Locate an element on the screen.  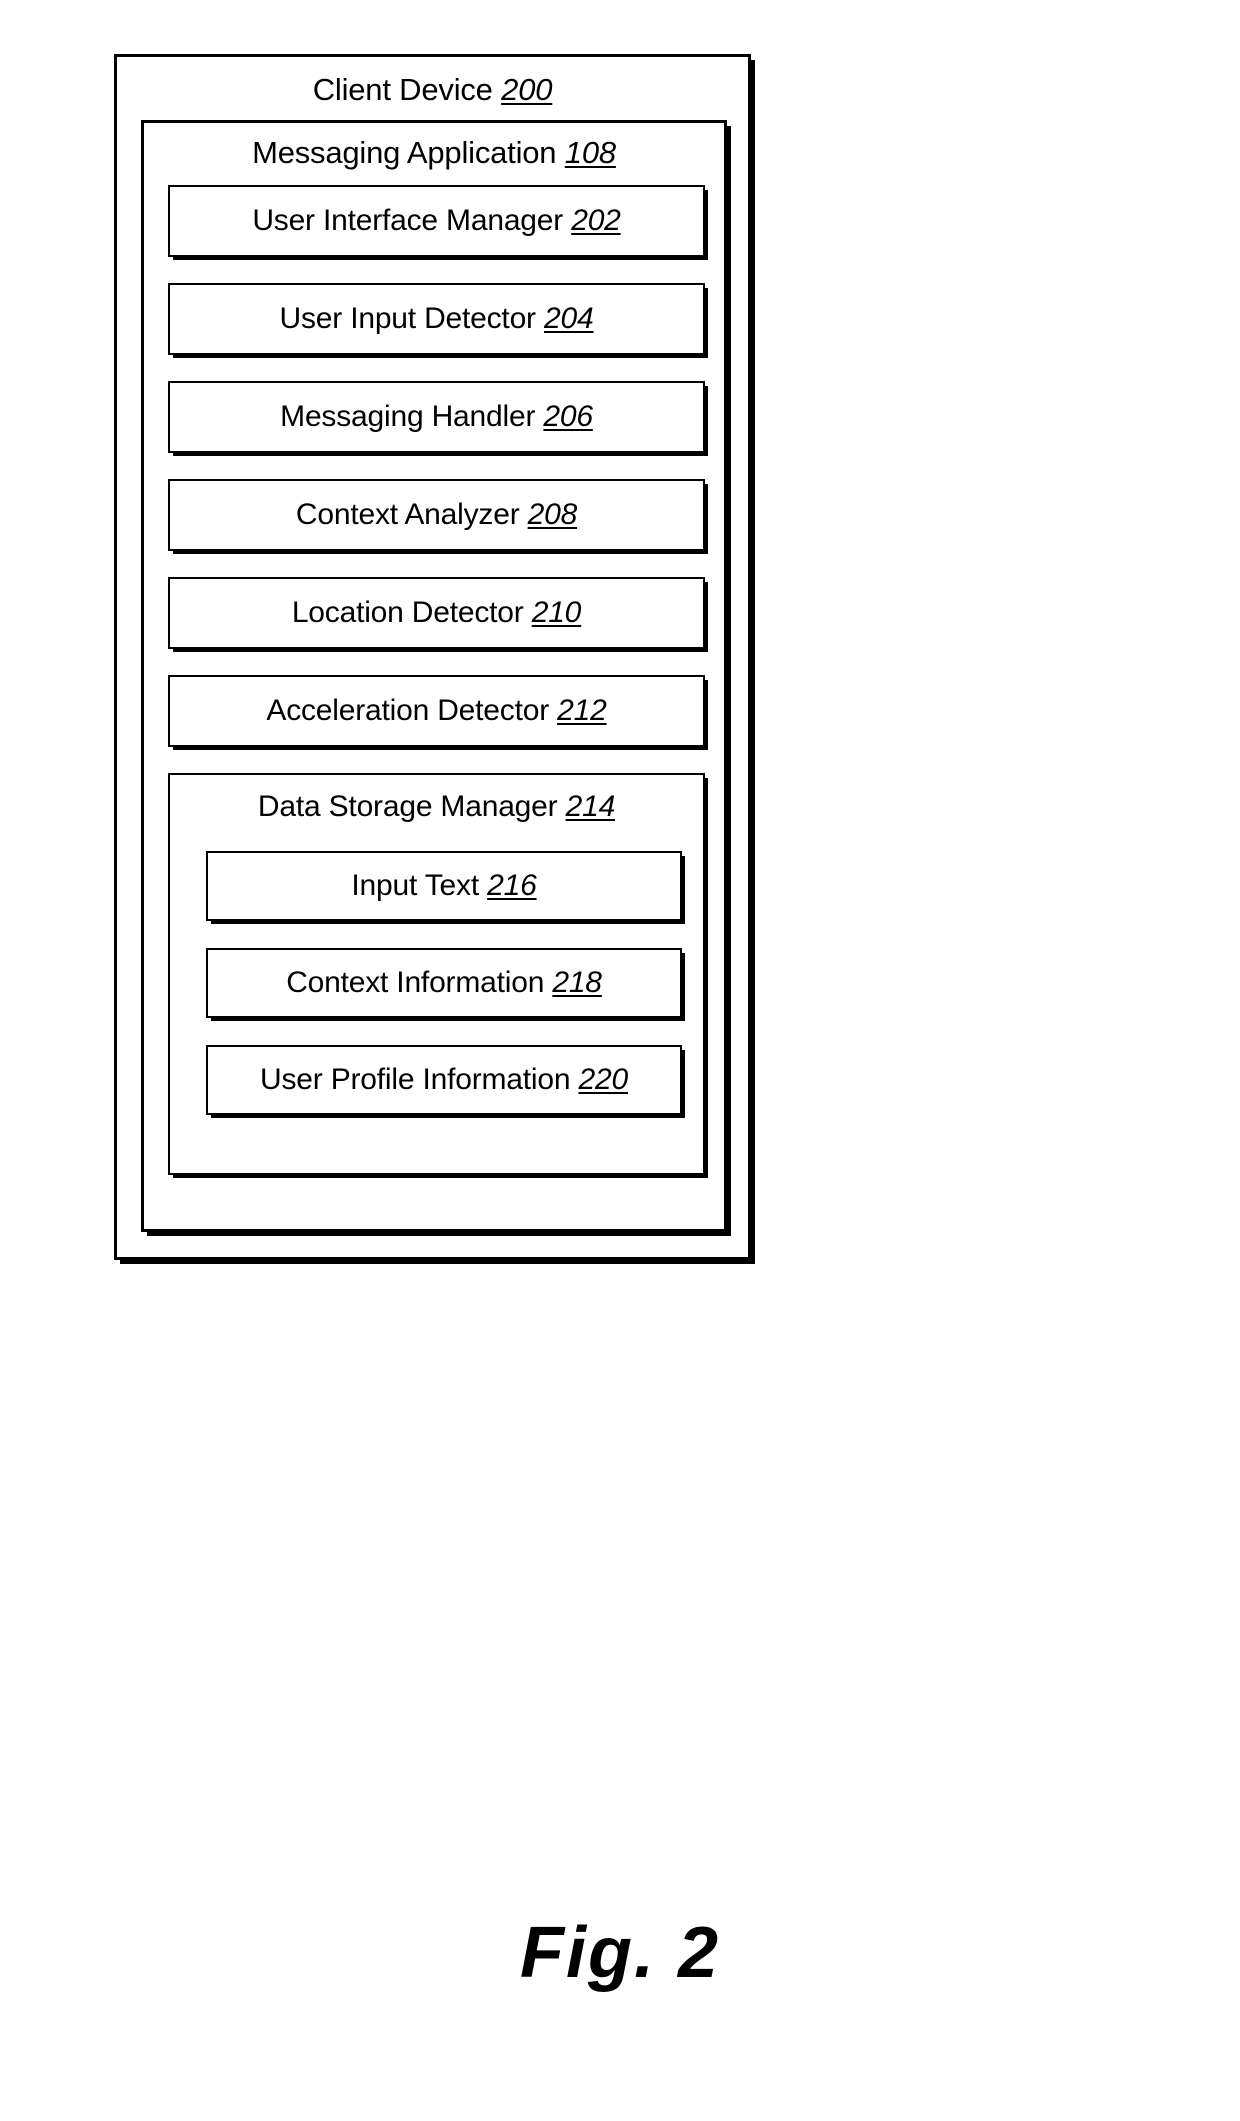
storage-item-label: Input Text 216 is located at coordinates (443, 886).